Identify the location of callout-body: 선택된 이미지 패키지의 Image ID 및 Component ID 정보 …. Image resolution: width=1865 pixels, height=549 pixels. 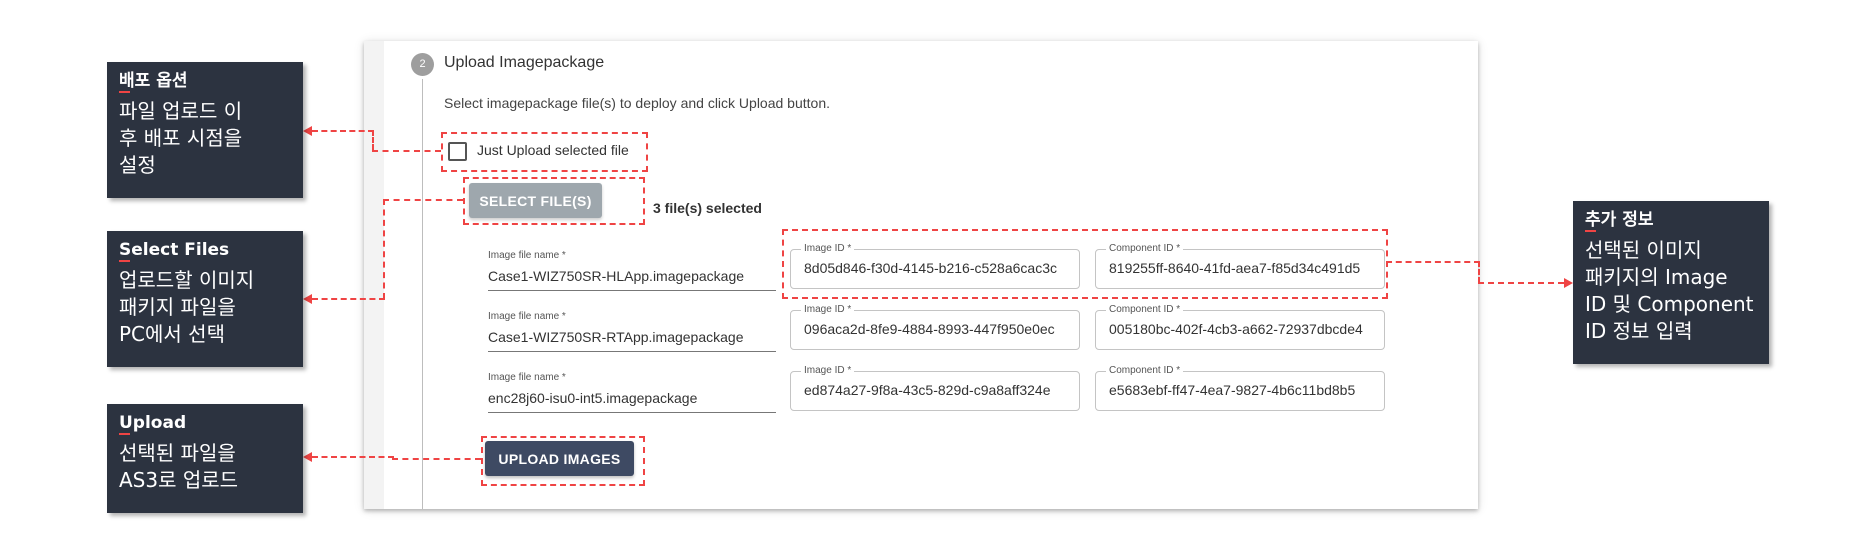
(1669, 290).